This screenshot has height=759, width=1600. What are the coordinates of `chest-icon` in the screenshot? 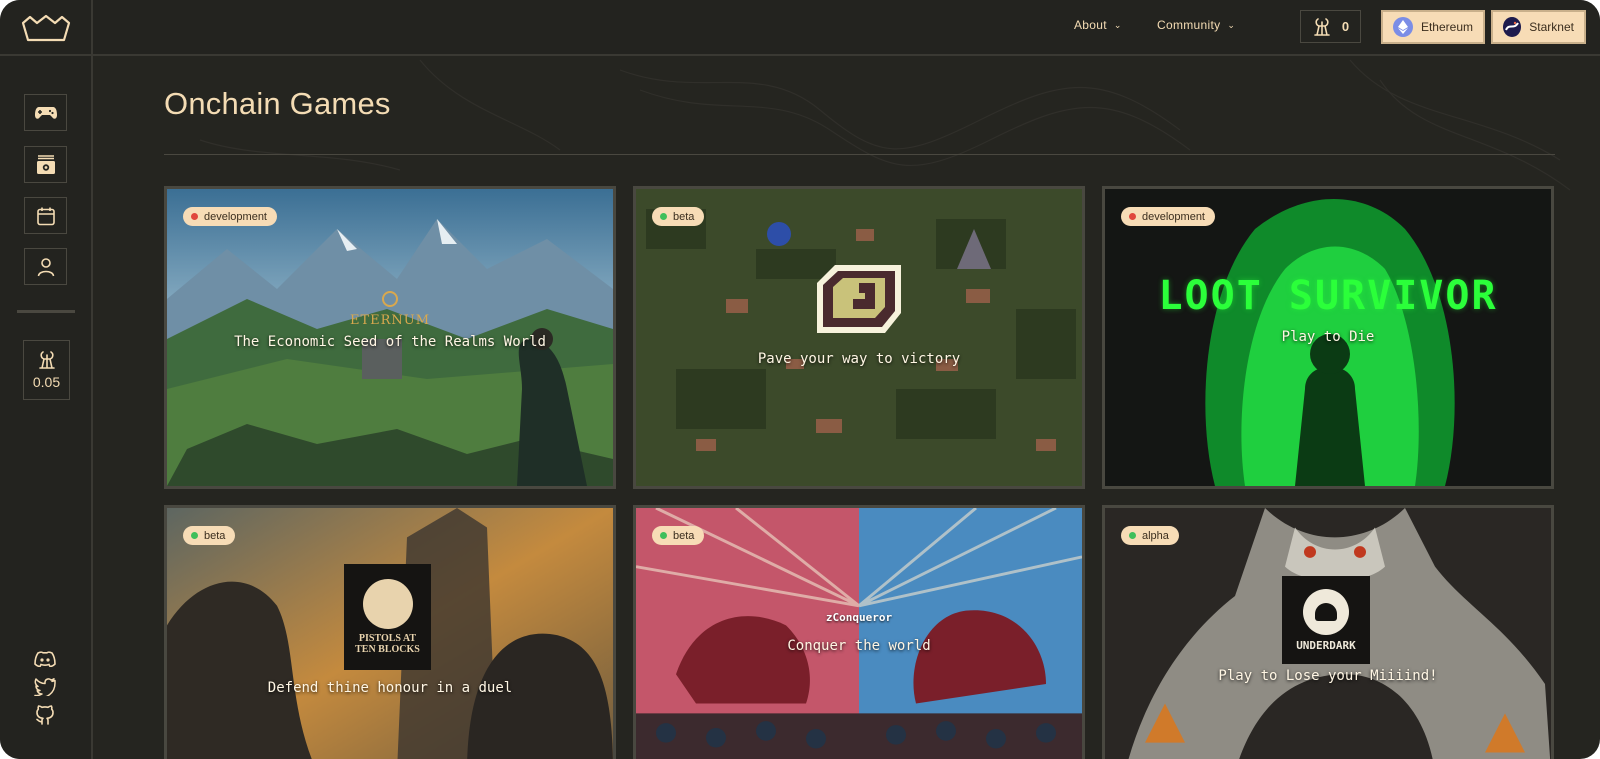 It's located at (45, 164).